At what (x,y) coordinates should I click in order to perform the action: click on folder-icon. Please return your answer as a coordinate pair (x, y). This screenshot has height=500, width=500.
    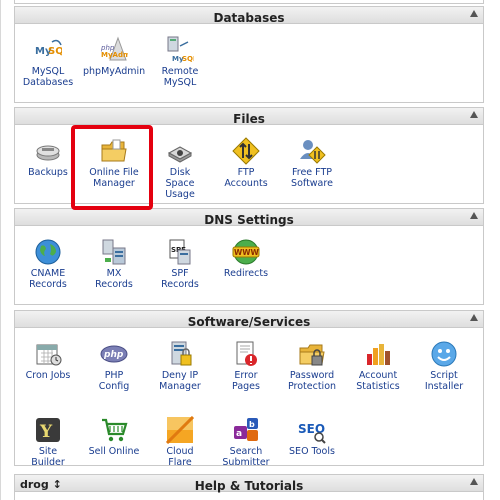
    Looking at the image, I should click on (114, 150).